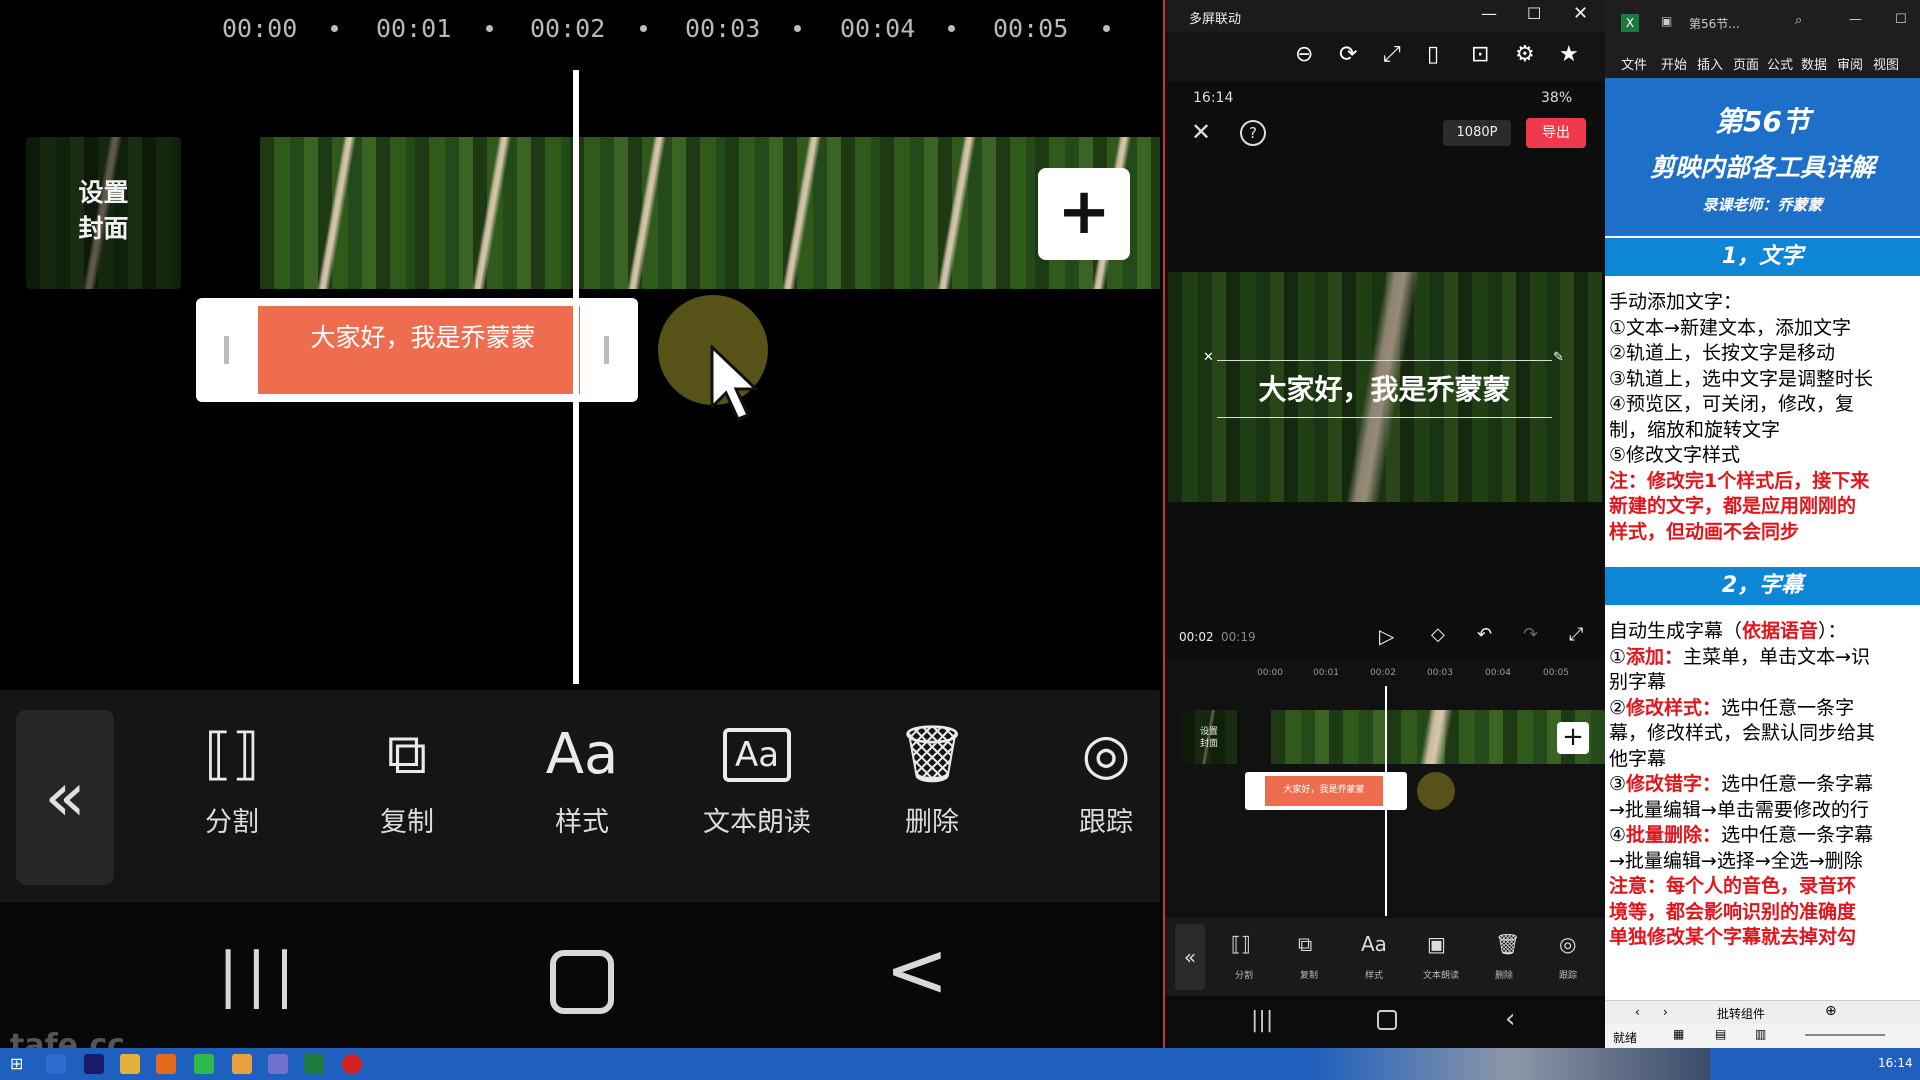 The height and width of the screenshot is (1080, 1920). I want to click on text-edit-icon: ✎, so click(1558, 357).